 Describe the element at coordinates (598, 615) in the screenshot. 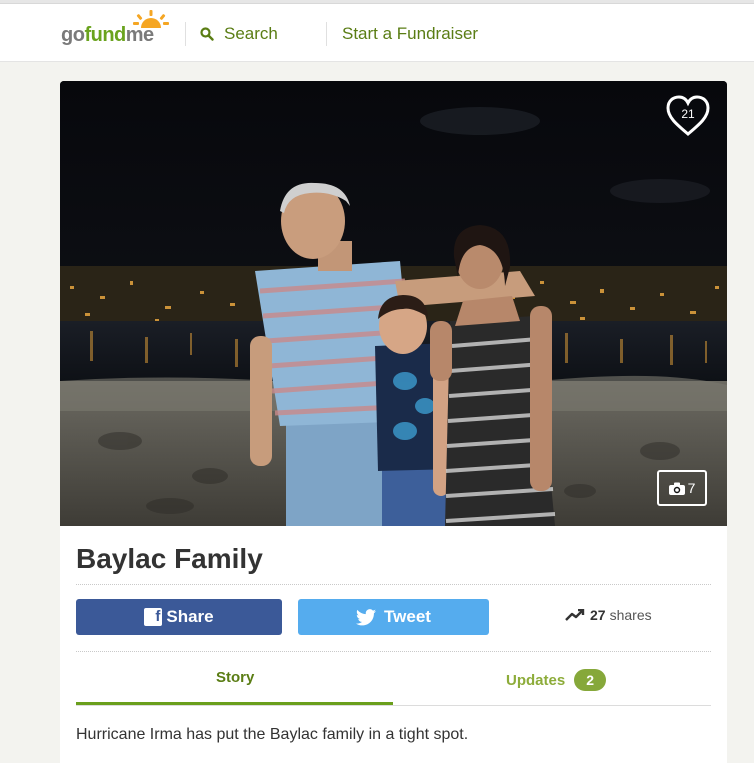

I see `shares-count: 27` at that location.